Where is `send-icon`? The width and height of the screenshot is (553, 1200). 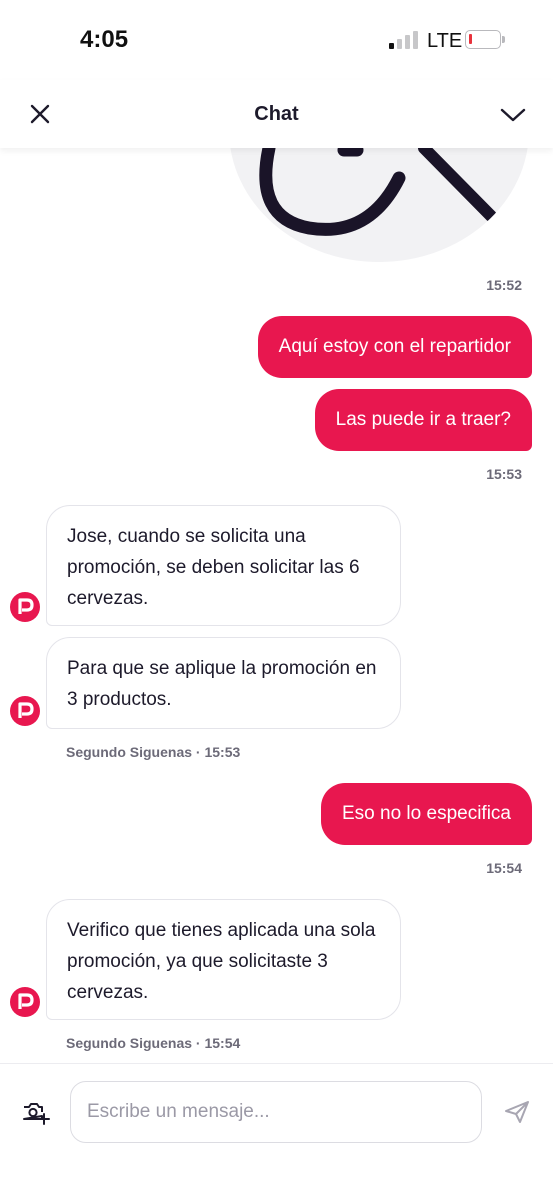 send-icon is located at coordinates (517, 1112).